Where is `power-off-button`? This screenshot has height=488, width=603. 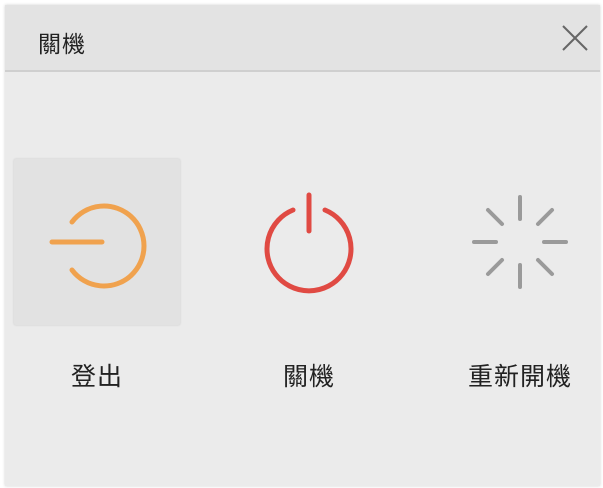
power-off-button is located at coordinates (309, 242).